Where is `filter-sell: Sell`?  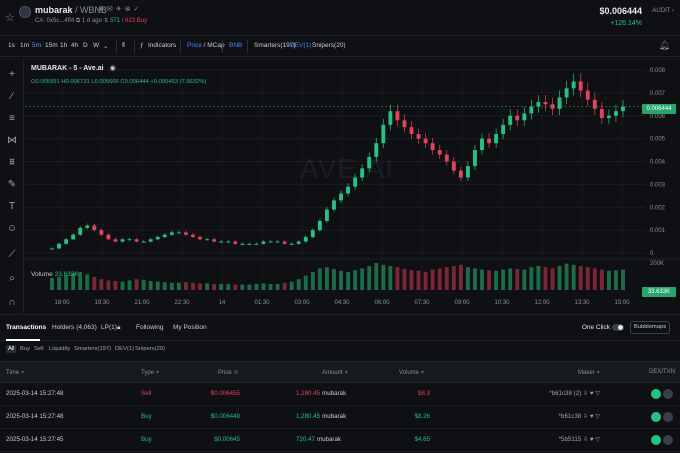
filter-sell: Sell is located at coordinates (39, 349).